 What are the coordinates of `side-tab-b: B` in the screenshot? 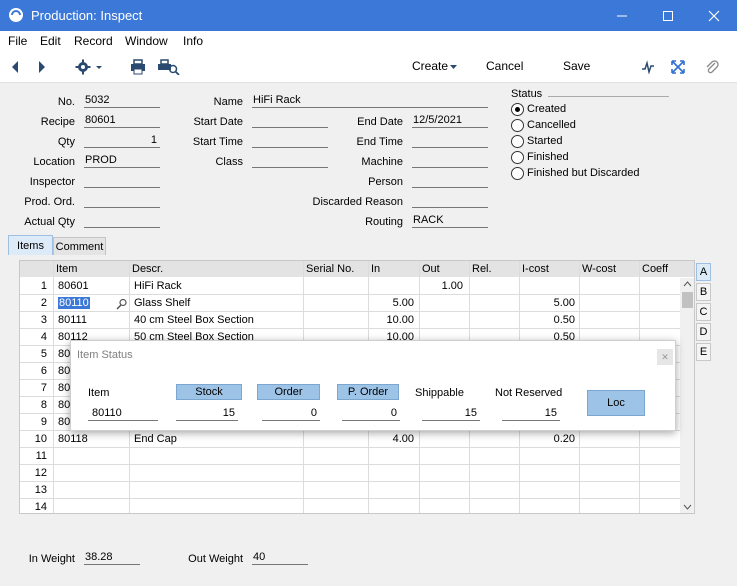 It's located at (703, 292).